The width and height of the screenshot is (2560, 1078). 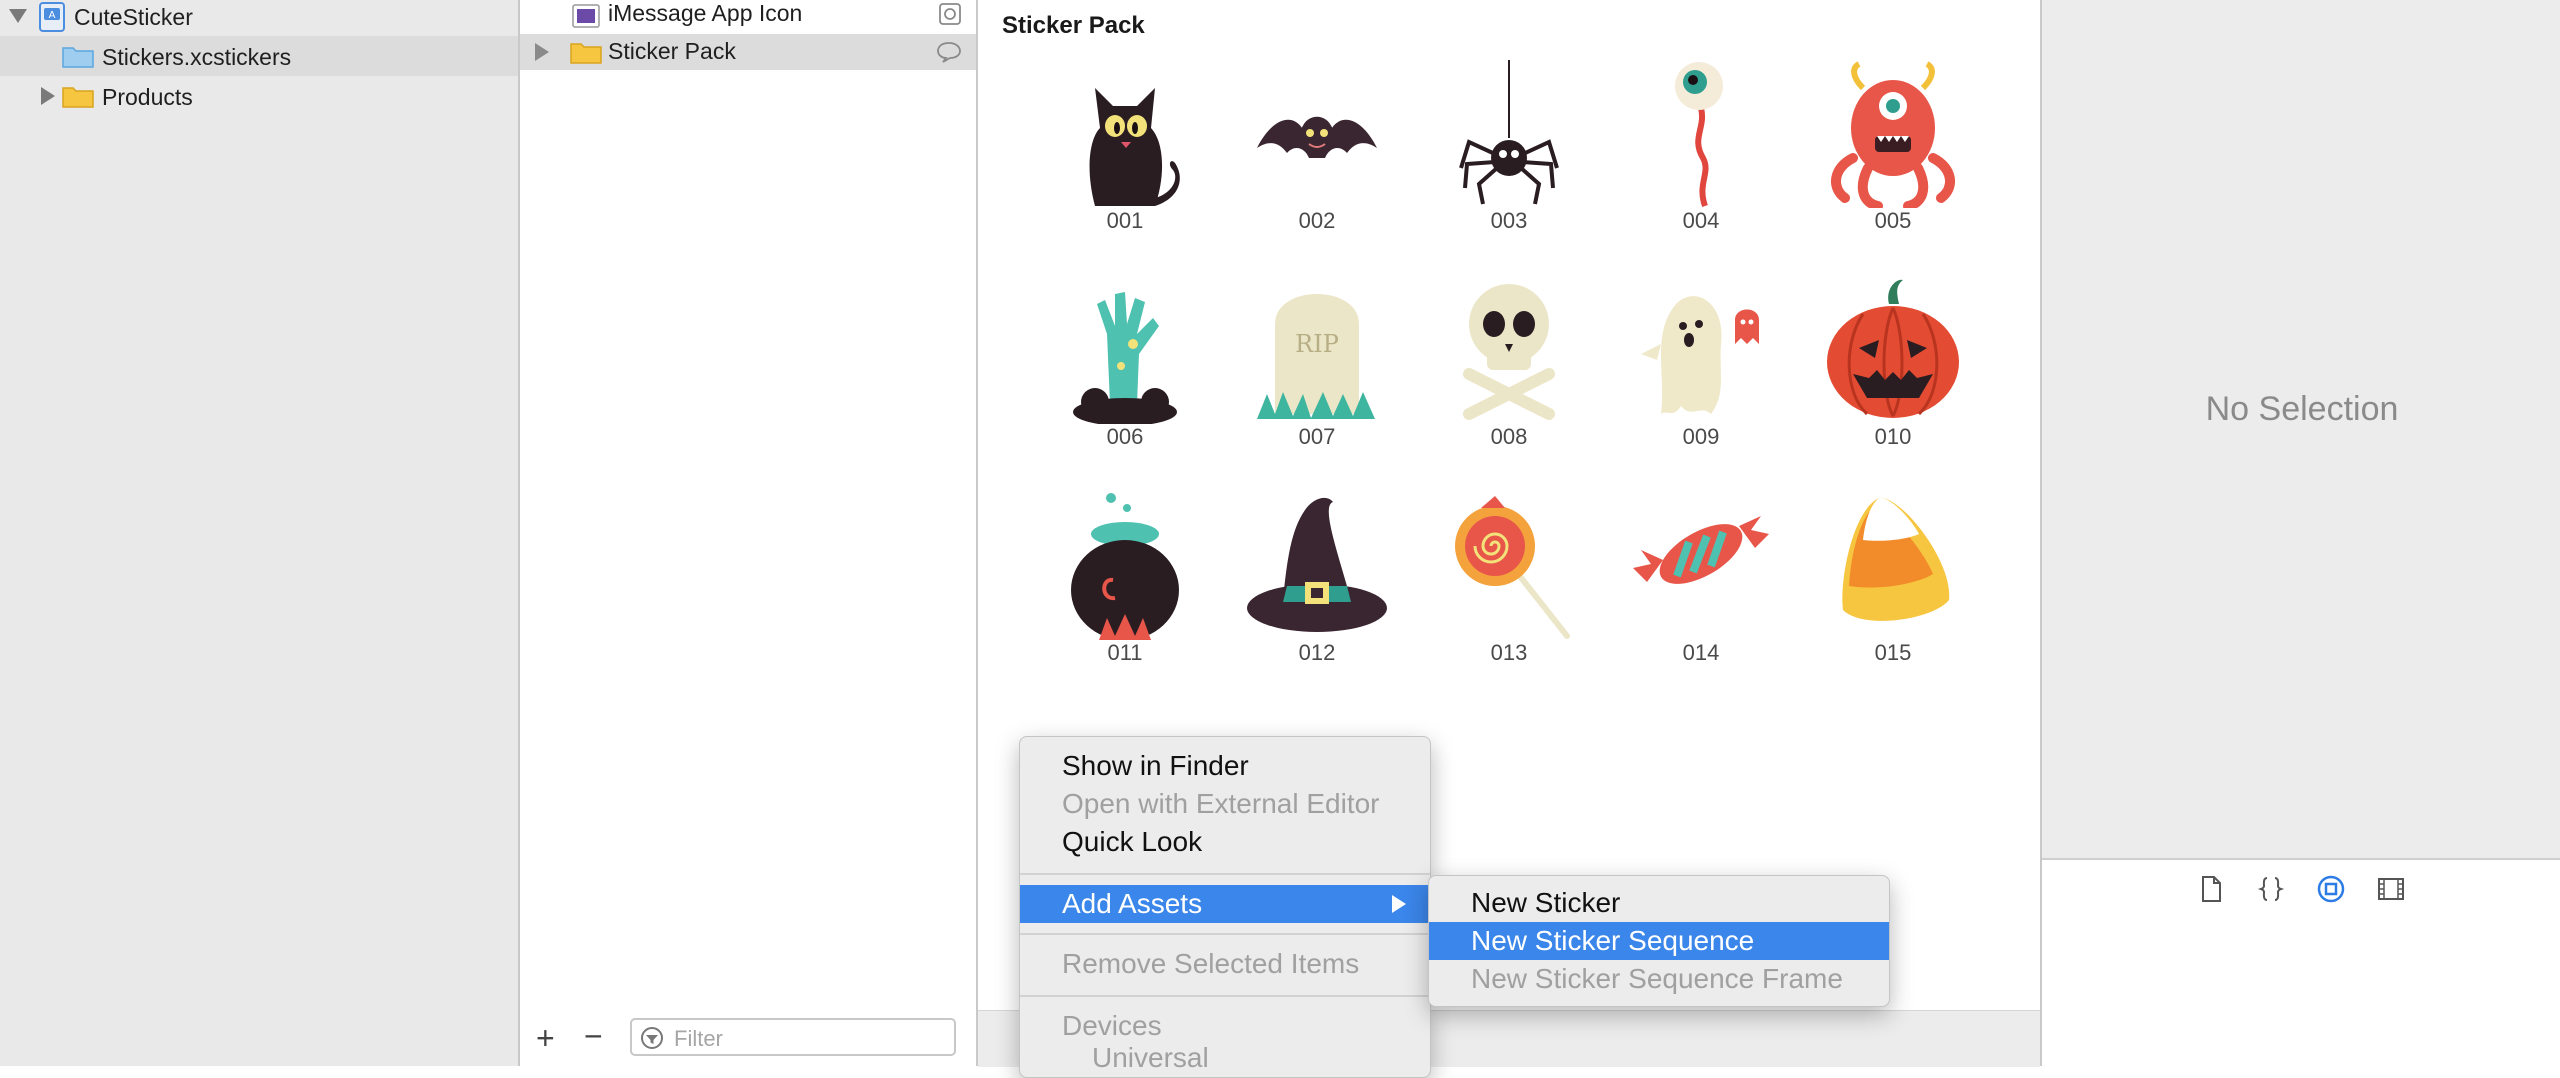 What do you see at coordinates (1659, 903) in the screenshot?
I see `submenu-item-new-sticker: New Sticker` at bounding box center [1659, 903].